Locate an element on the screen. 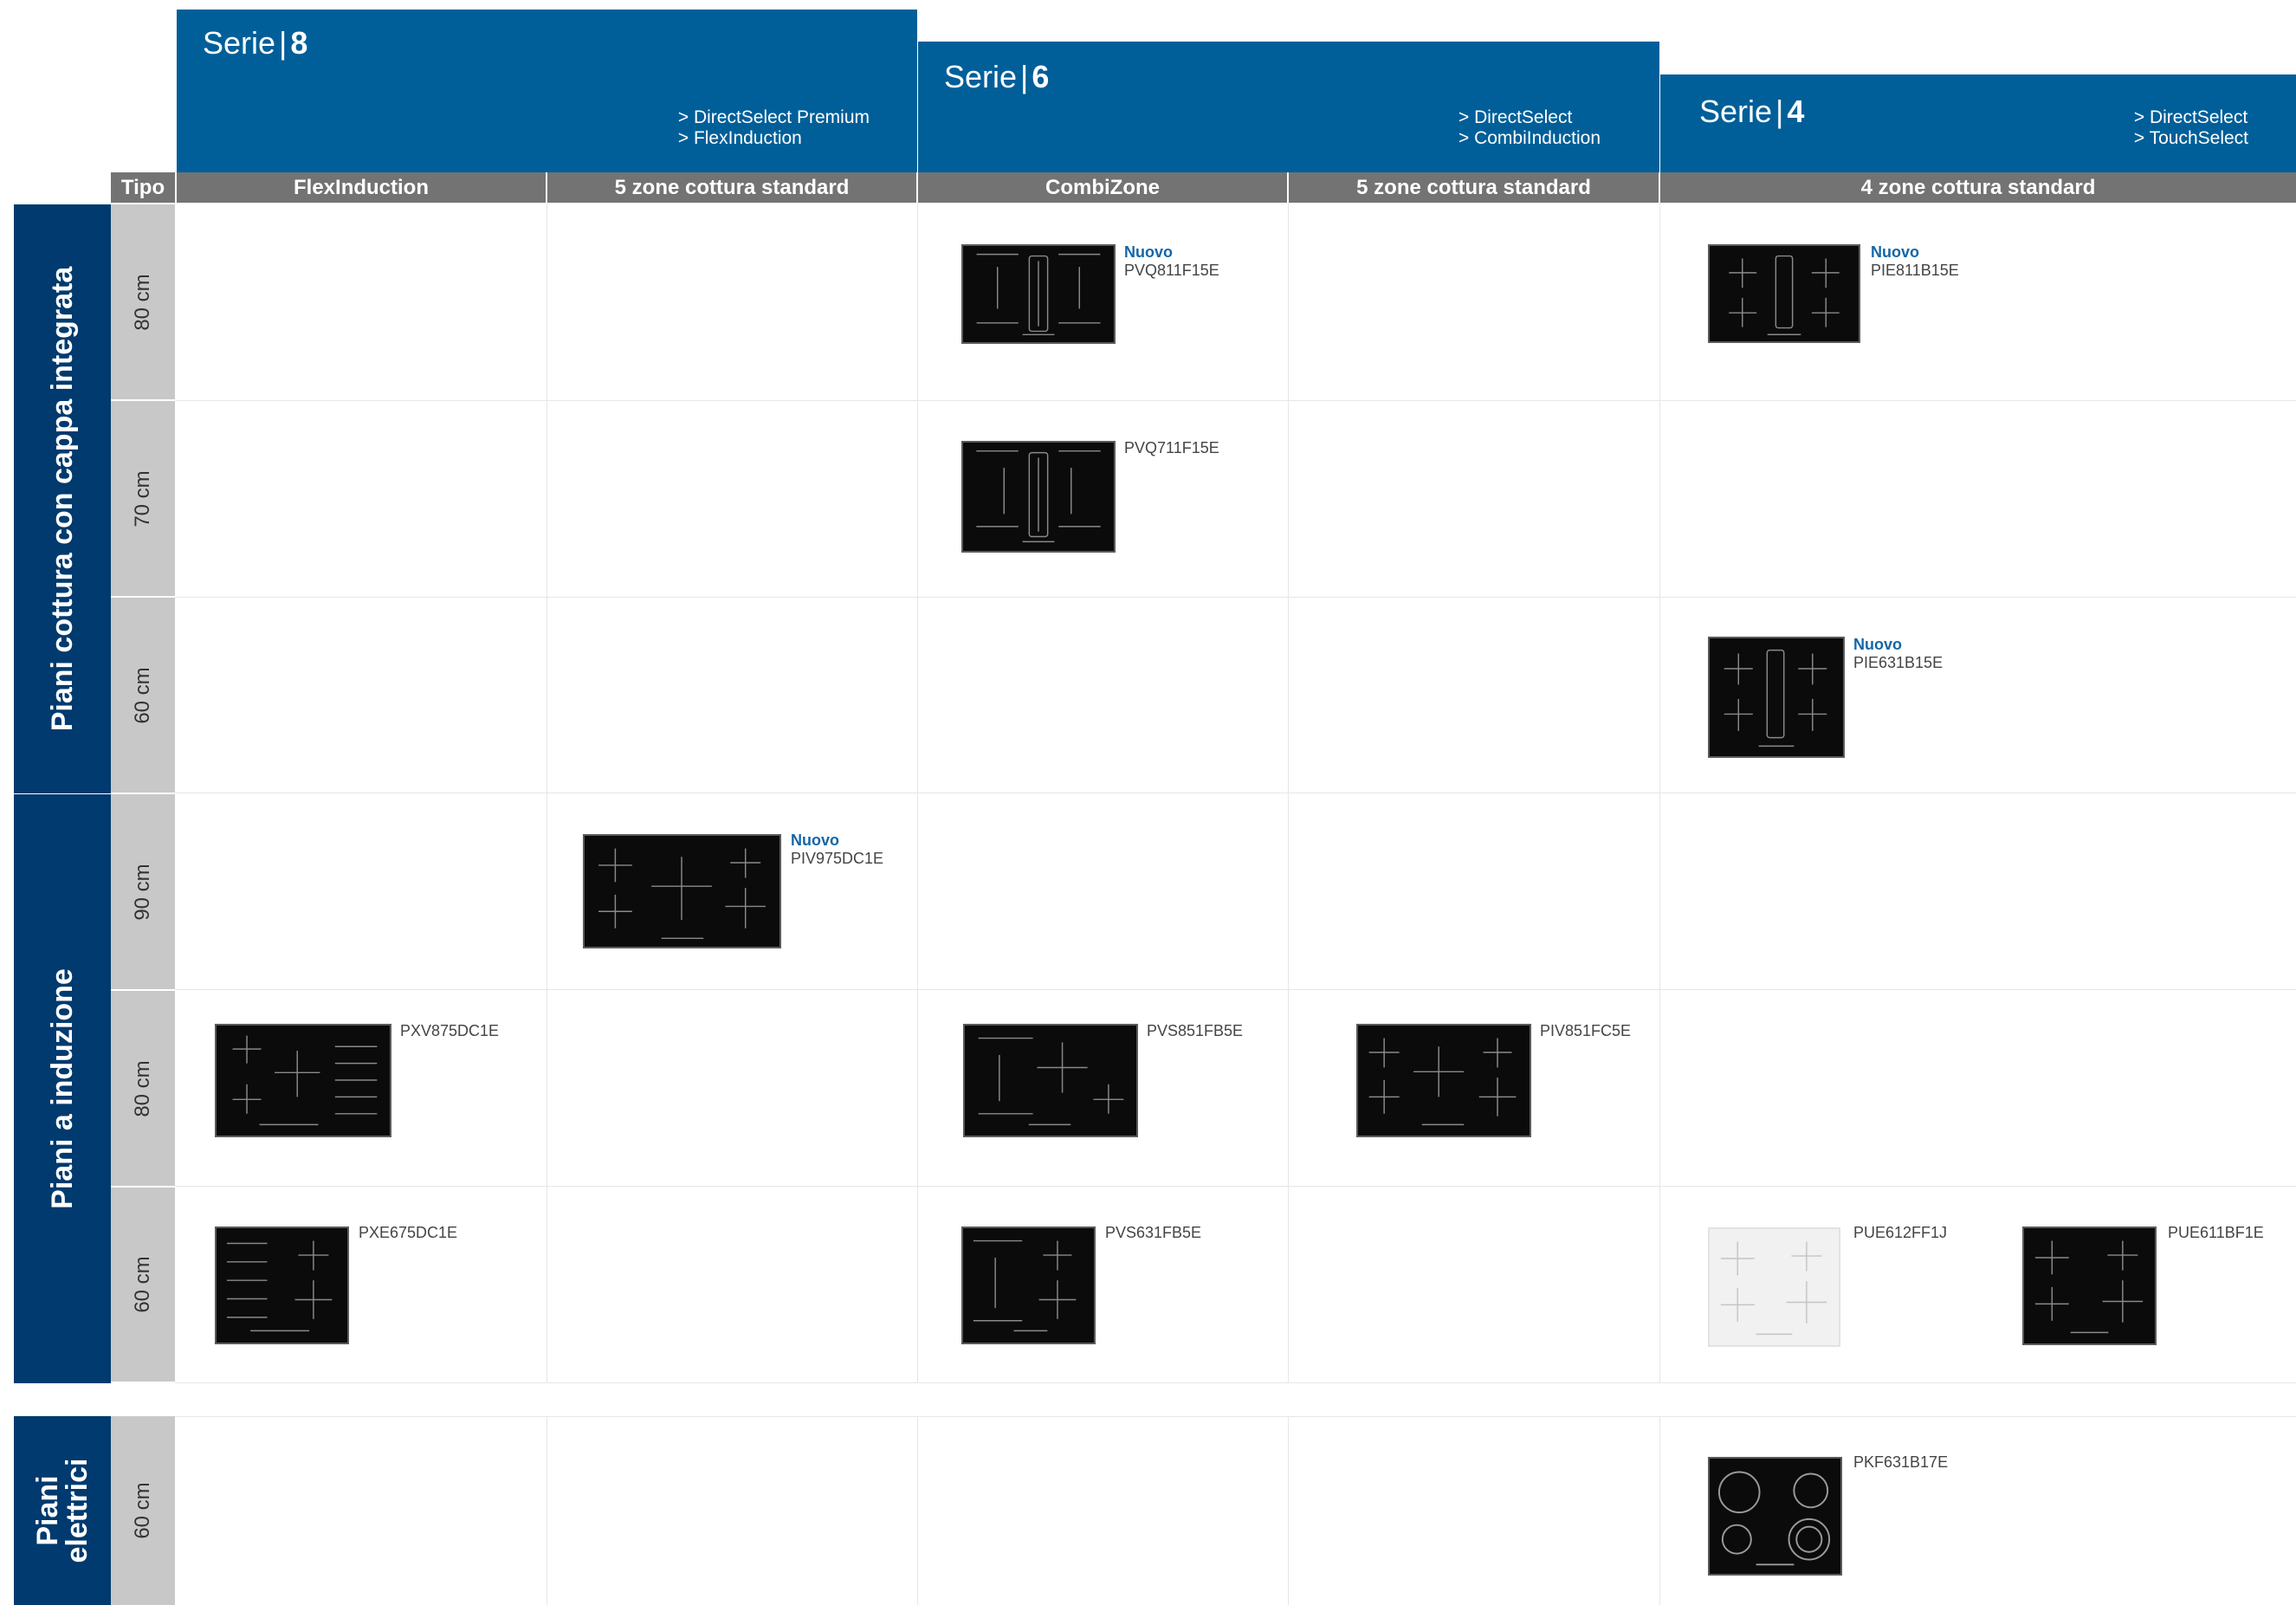  product-label: PKF631B17E is located at coordinates (1900, 1462).